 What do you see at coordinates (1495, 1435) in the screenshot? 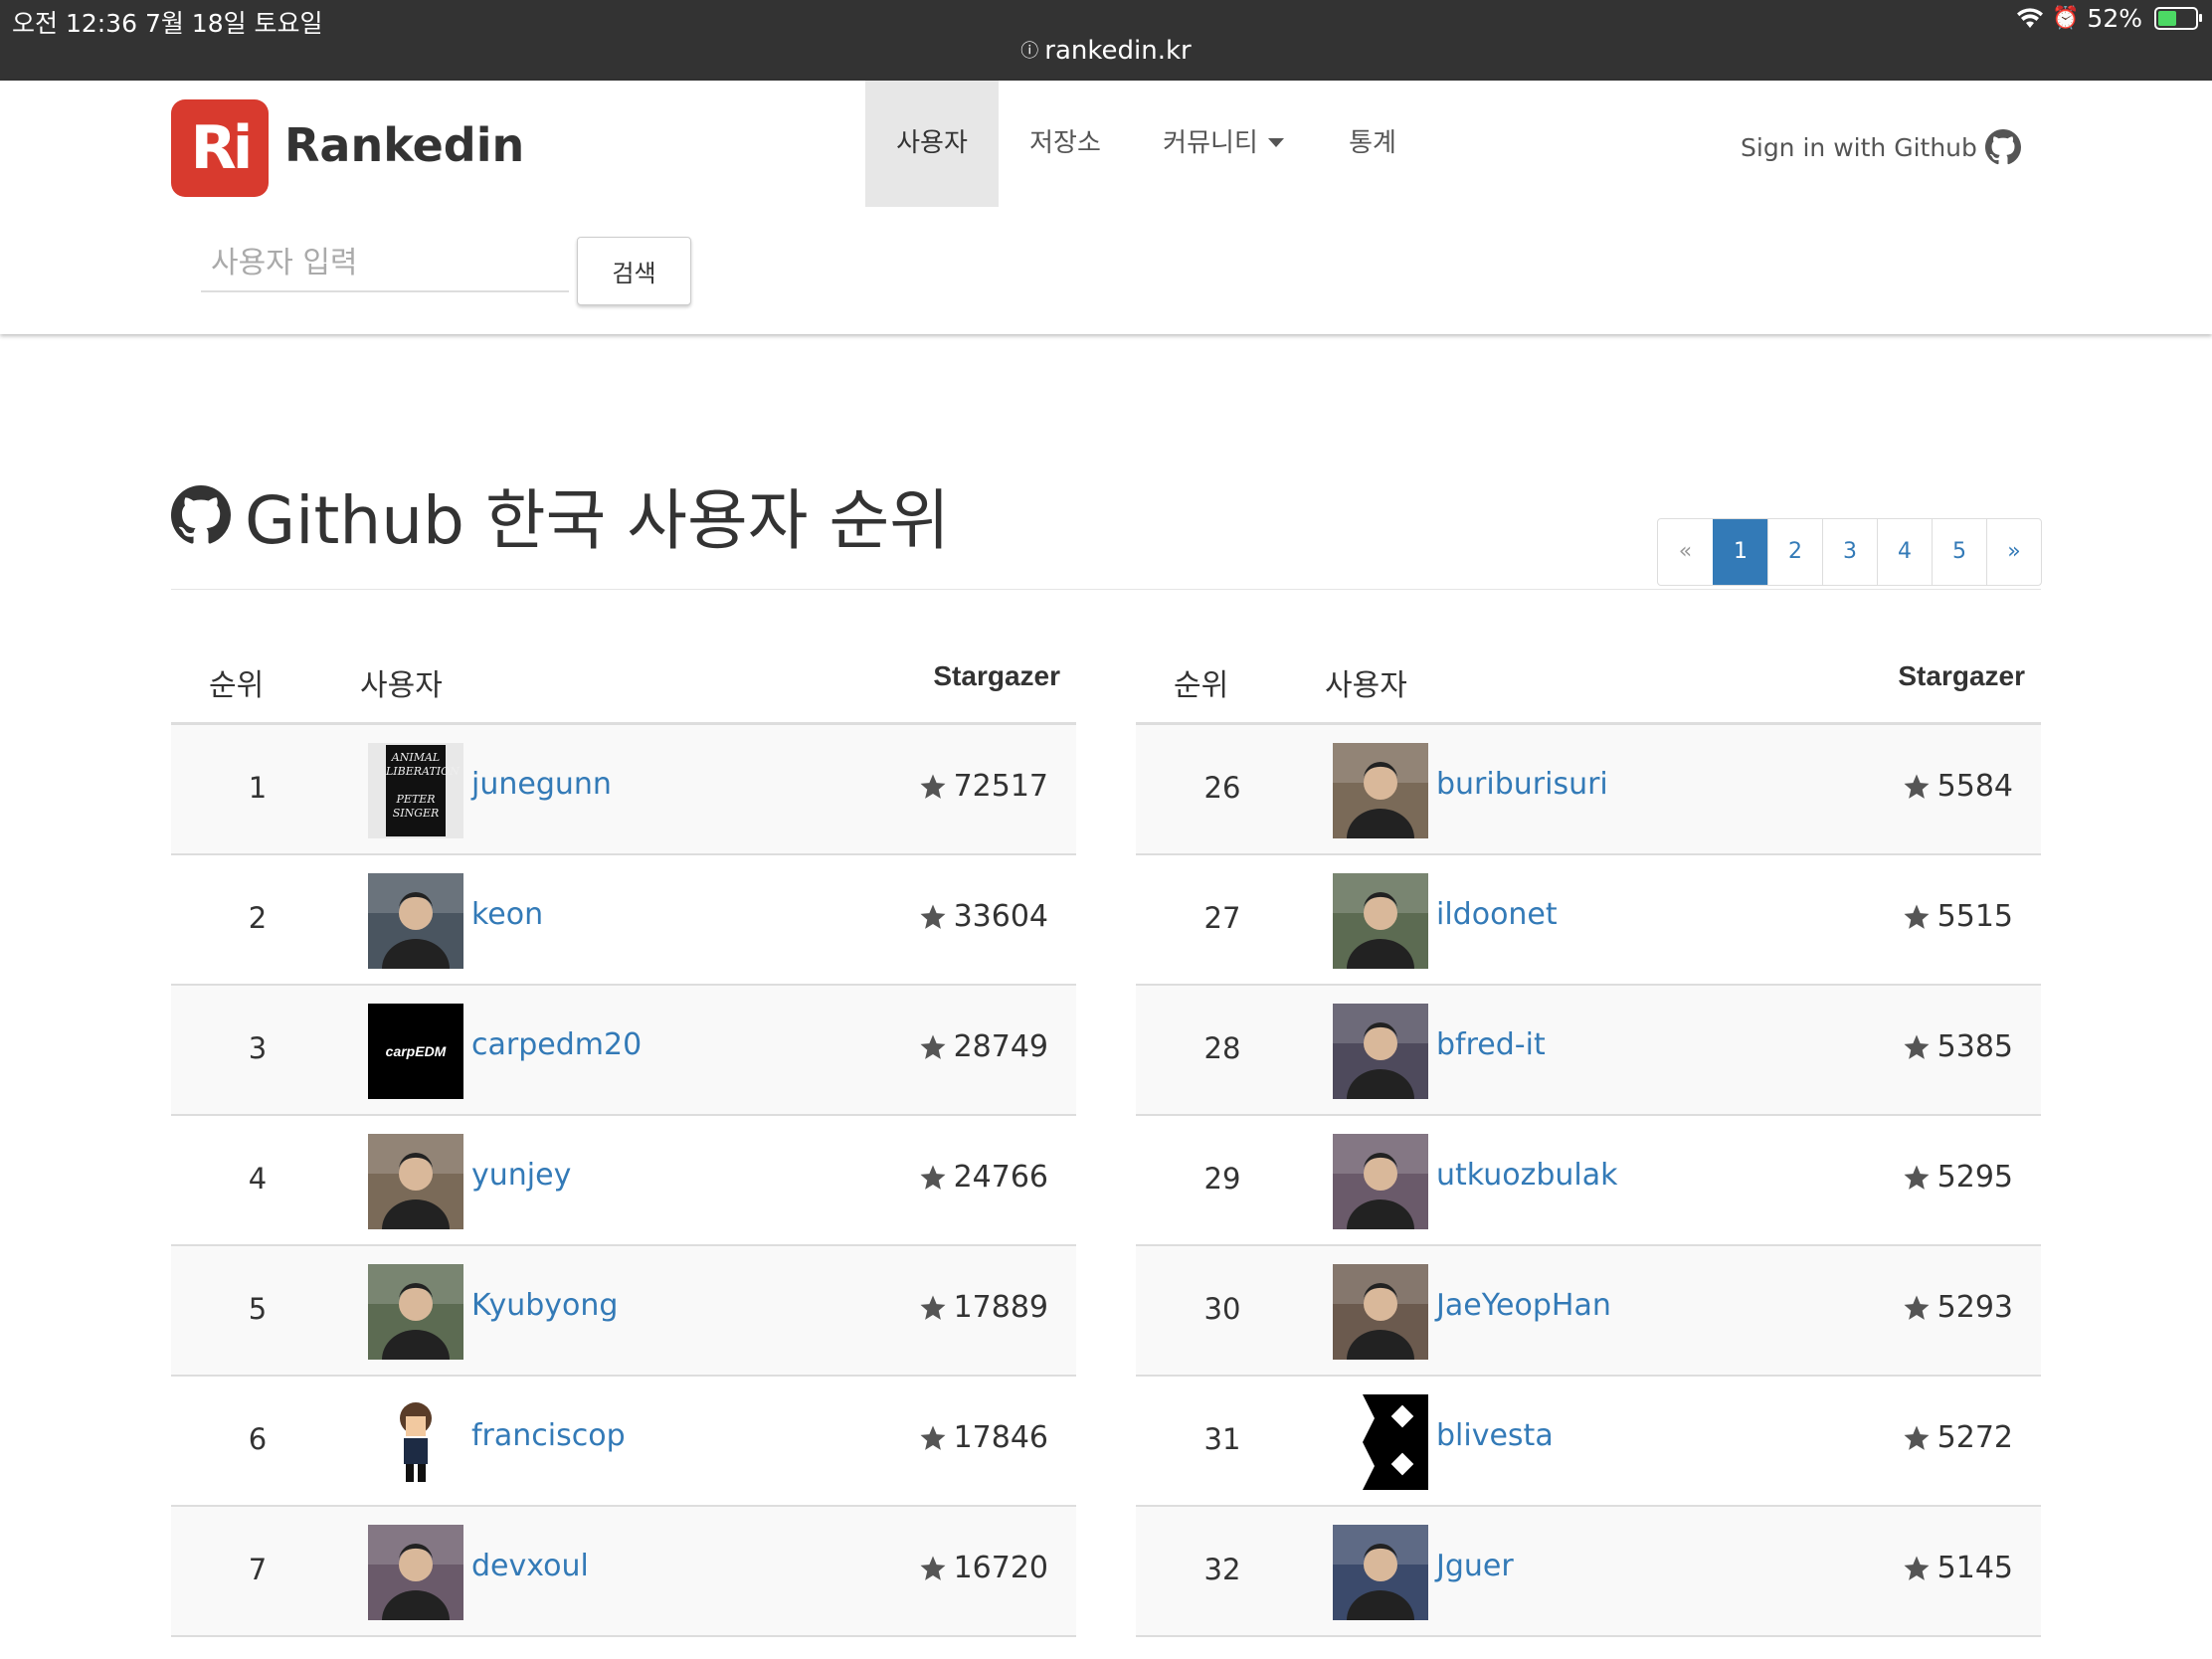
I see `username-link: blivesta` at bounding box center [1495, 1435].